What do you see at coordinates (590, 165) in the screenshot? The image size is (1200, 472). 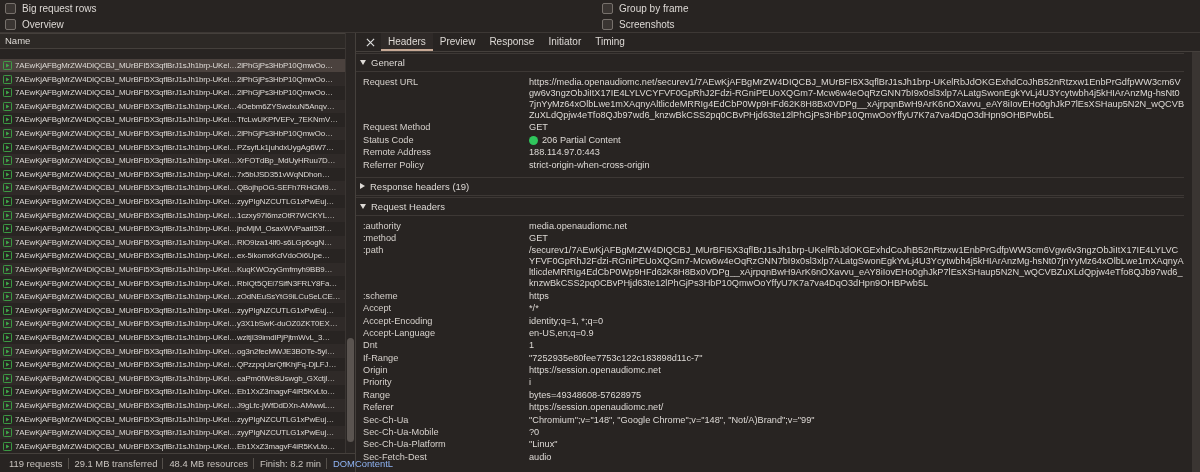 I see `header-value: strict-origin-when-cross-origin` at bounding box center [590, 165].